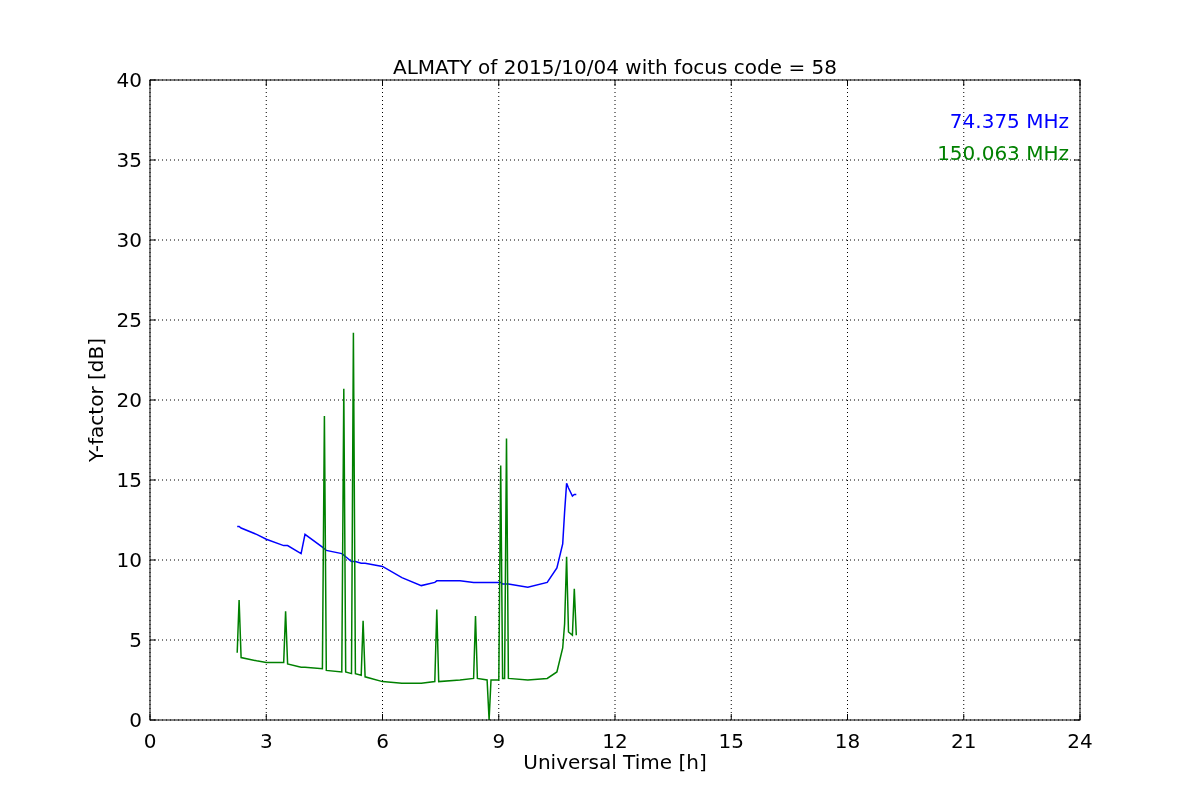  I want to click on tick-label: 5, so click(135, 640).